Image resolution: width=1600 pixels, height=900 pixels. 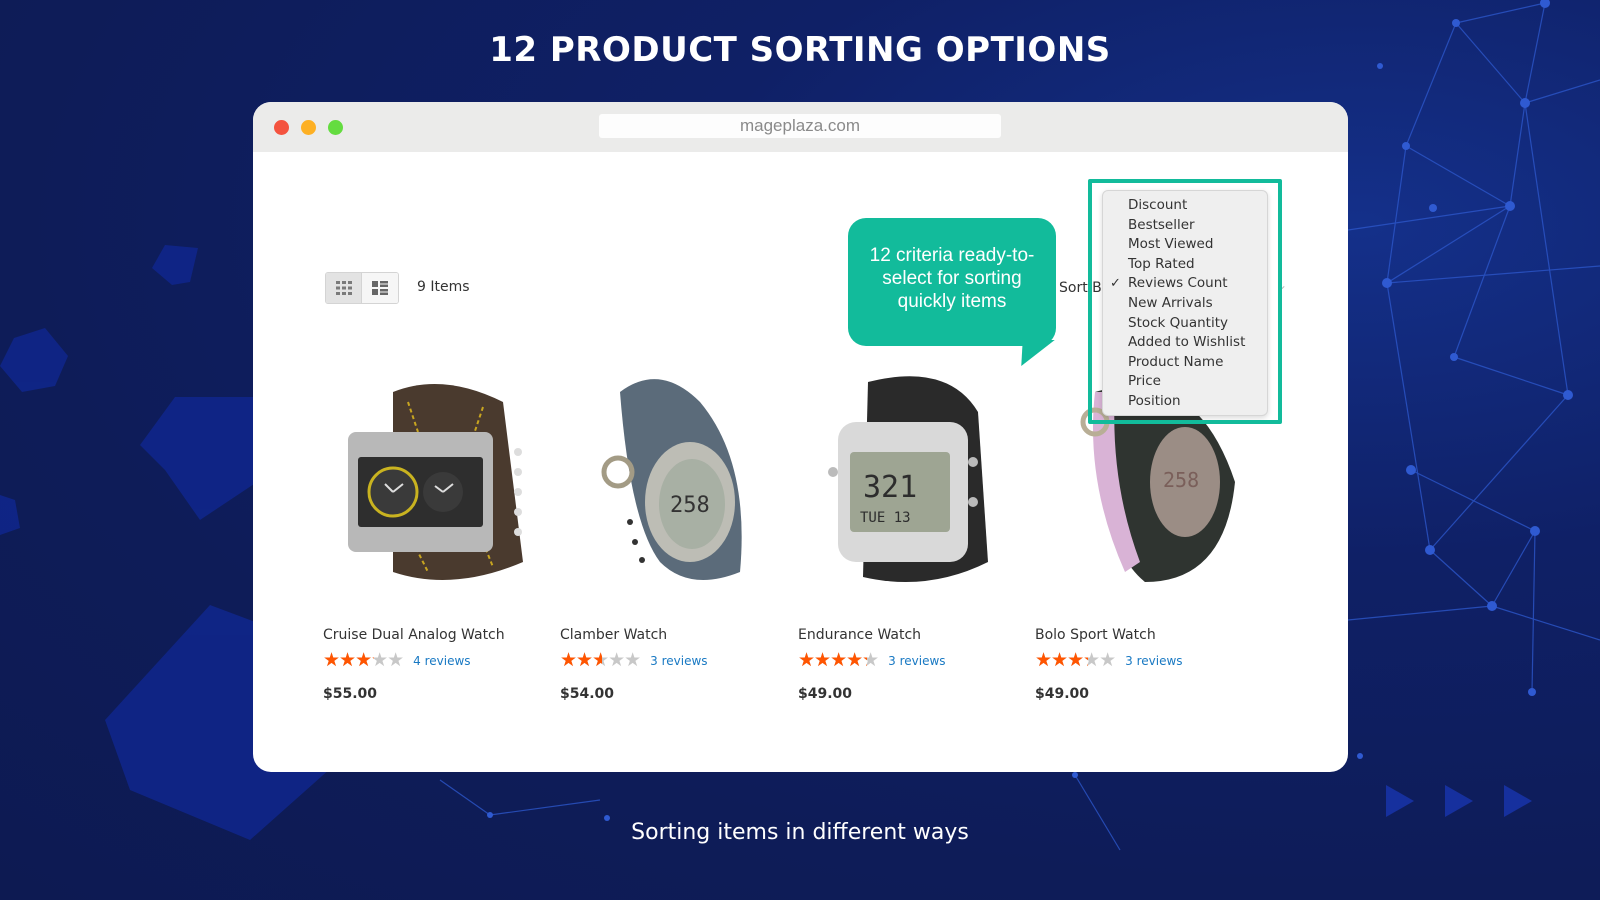 What do you see at coordinates (800, 50) in the screenshot?
I see `page-headline: 12 PRODUCT SORTING OPTIONS` at bounding box center [800, 50].